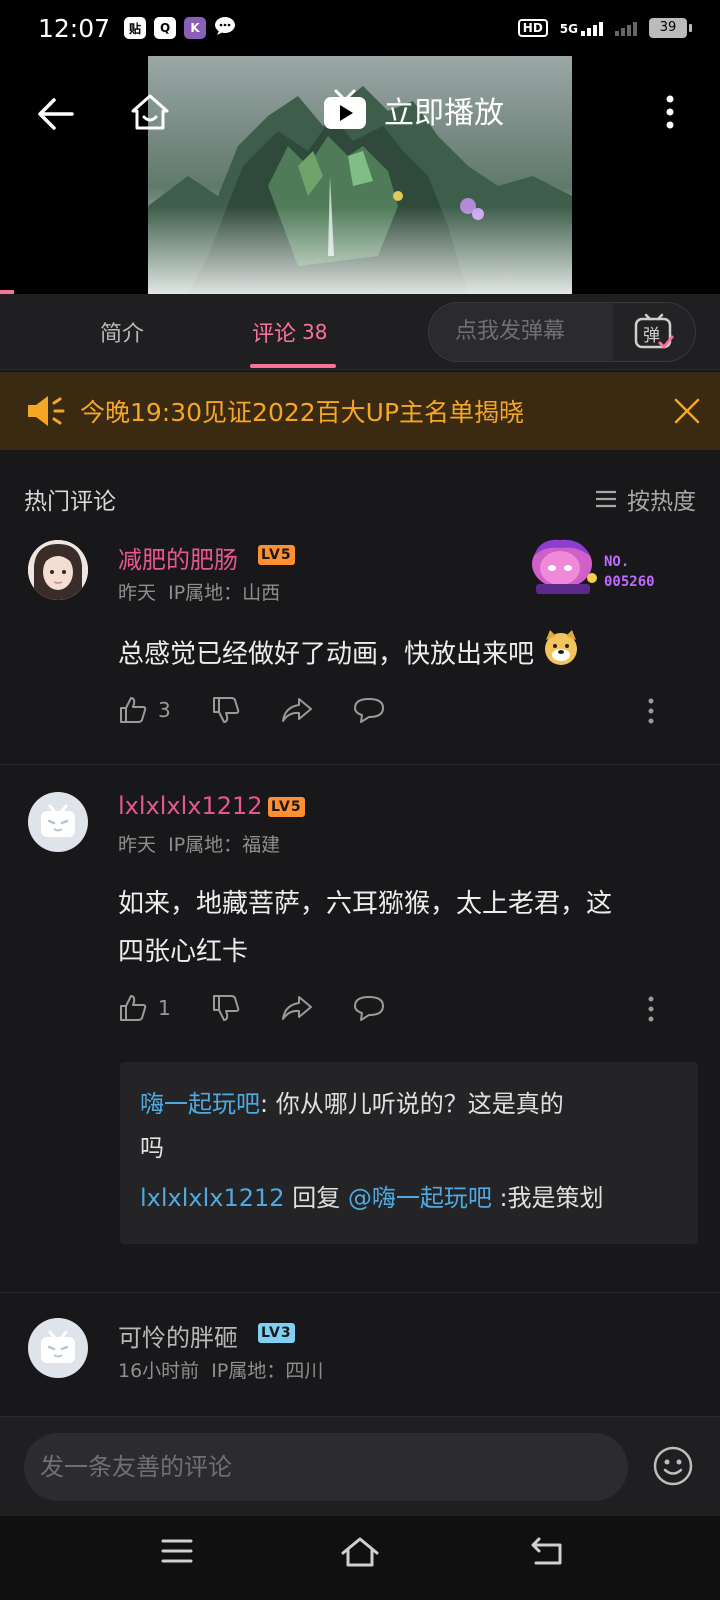  Describe the element at coordinates (352, 1126) in the screenshot. I see `reply-item: 嗨一起玩吧: 你从哪儿听说的？这是真的吗` at that location.